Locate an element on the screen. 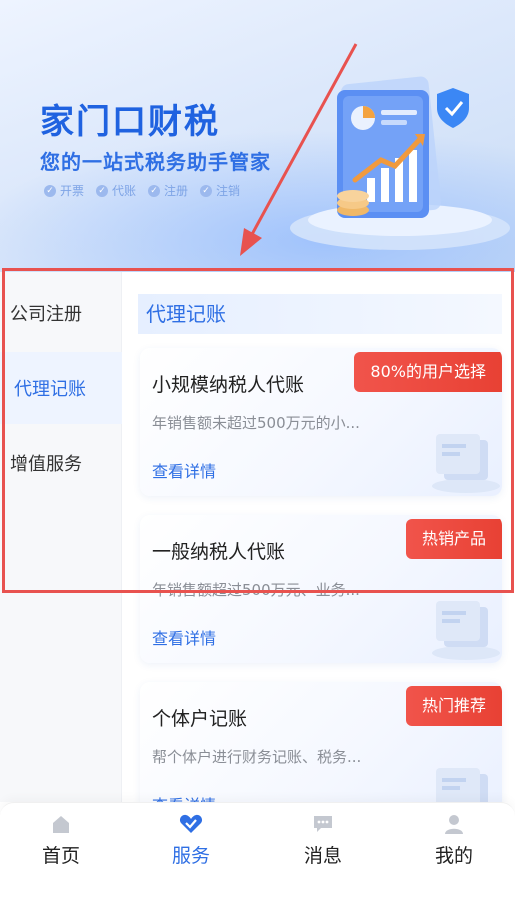  service-card: 热门推荐 个体户记账 帮个体户进行财务记账、税务... 查看详情 is located at coordinates (321, 742).